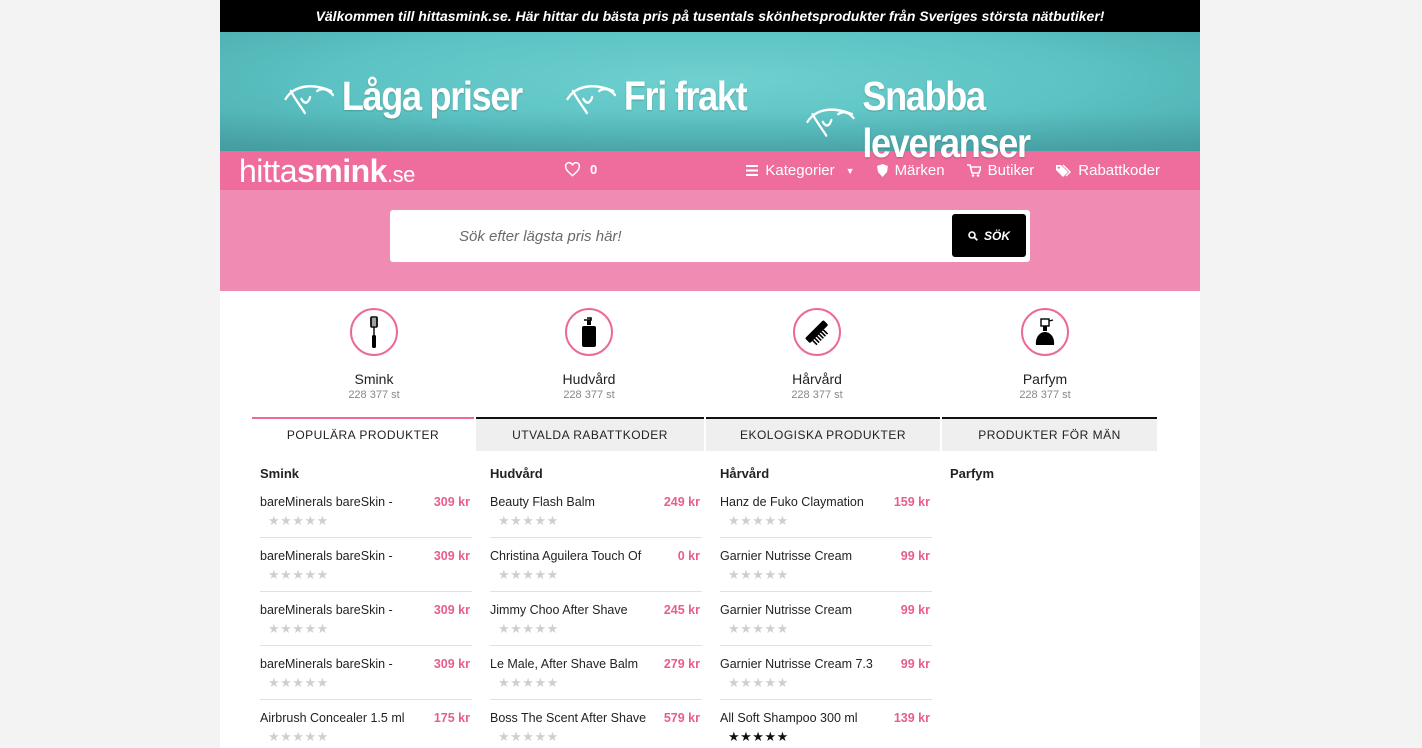 This screenshot has width=1422, height=748. I want to click on category-name: Hårvård, so click(817, 379).